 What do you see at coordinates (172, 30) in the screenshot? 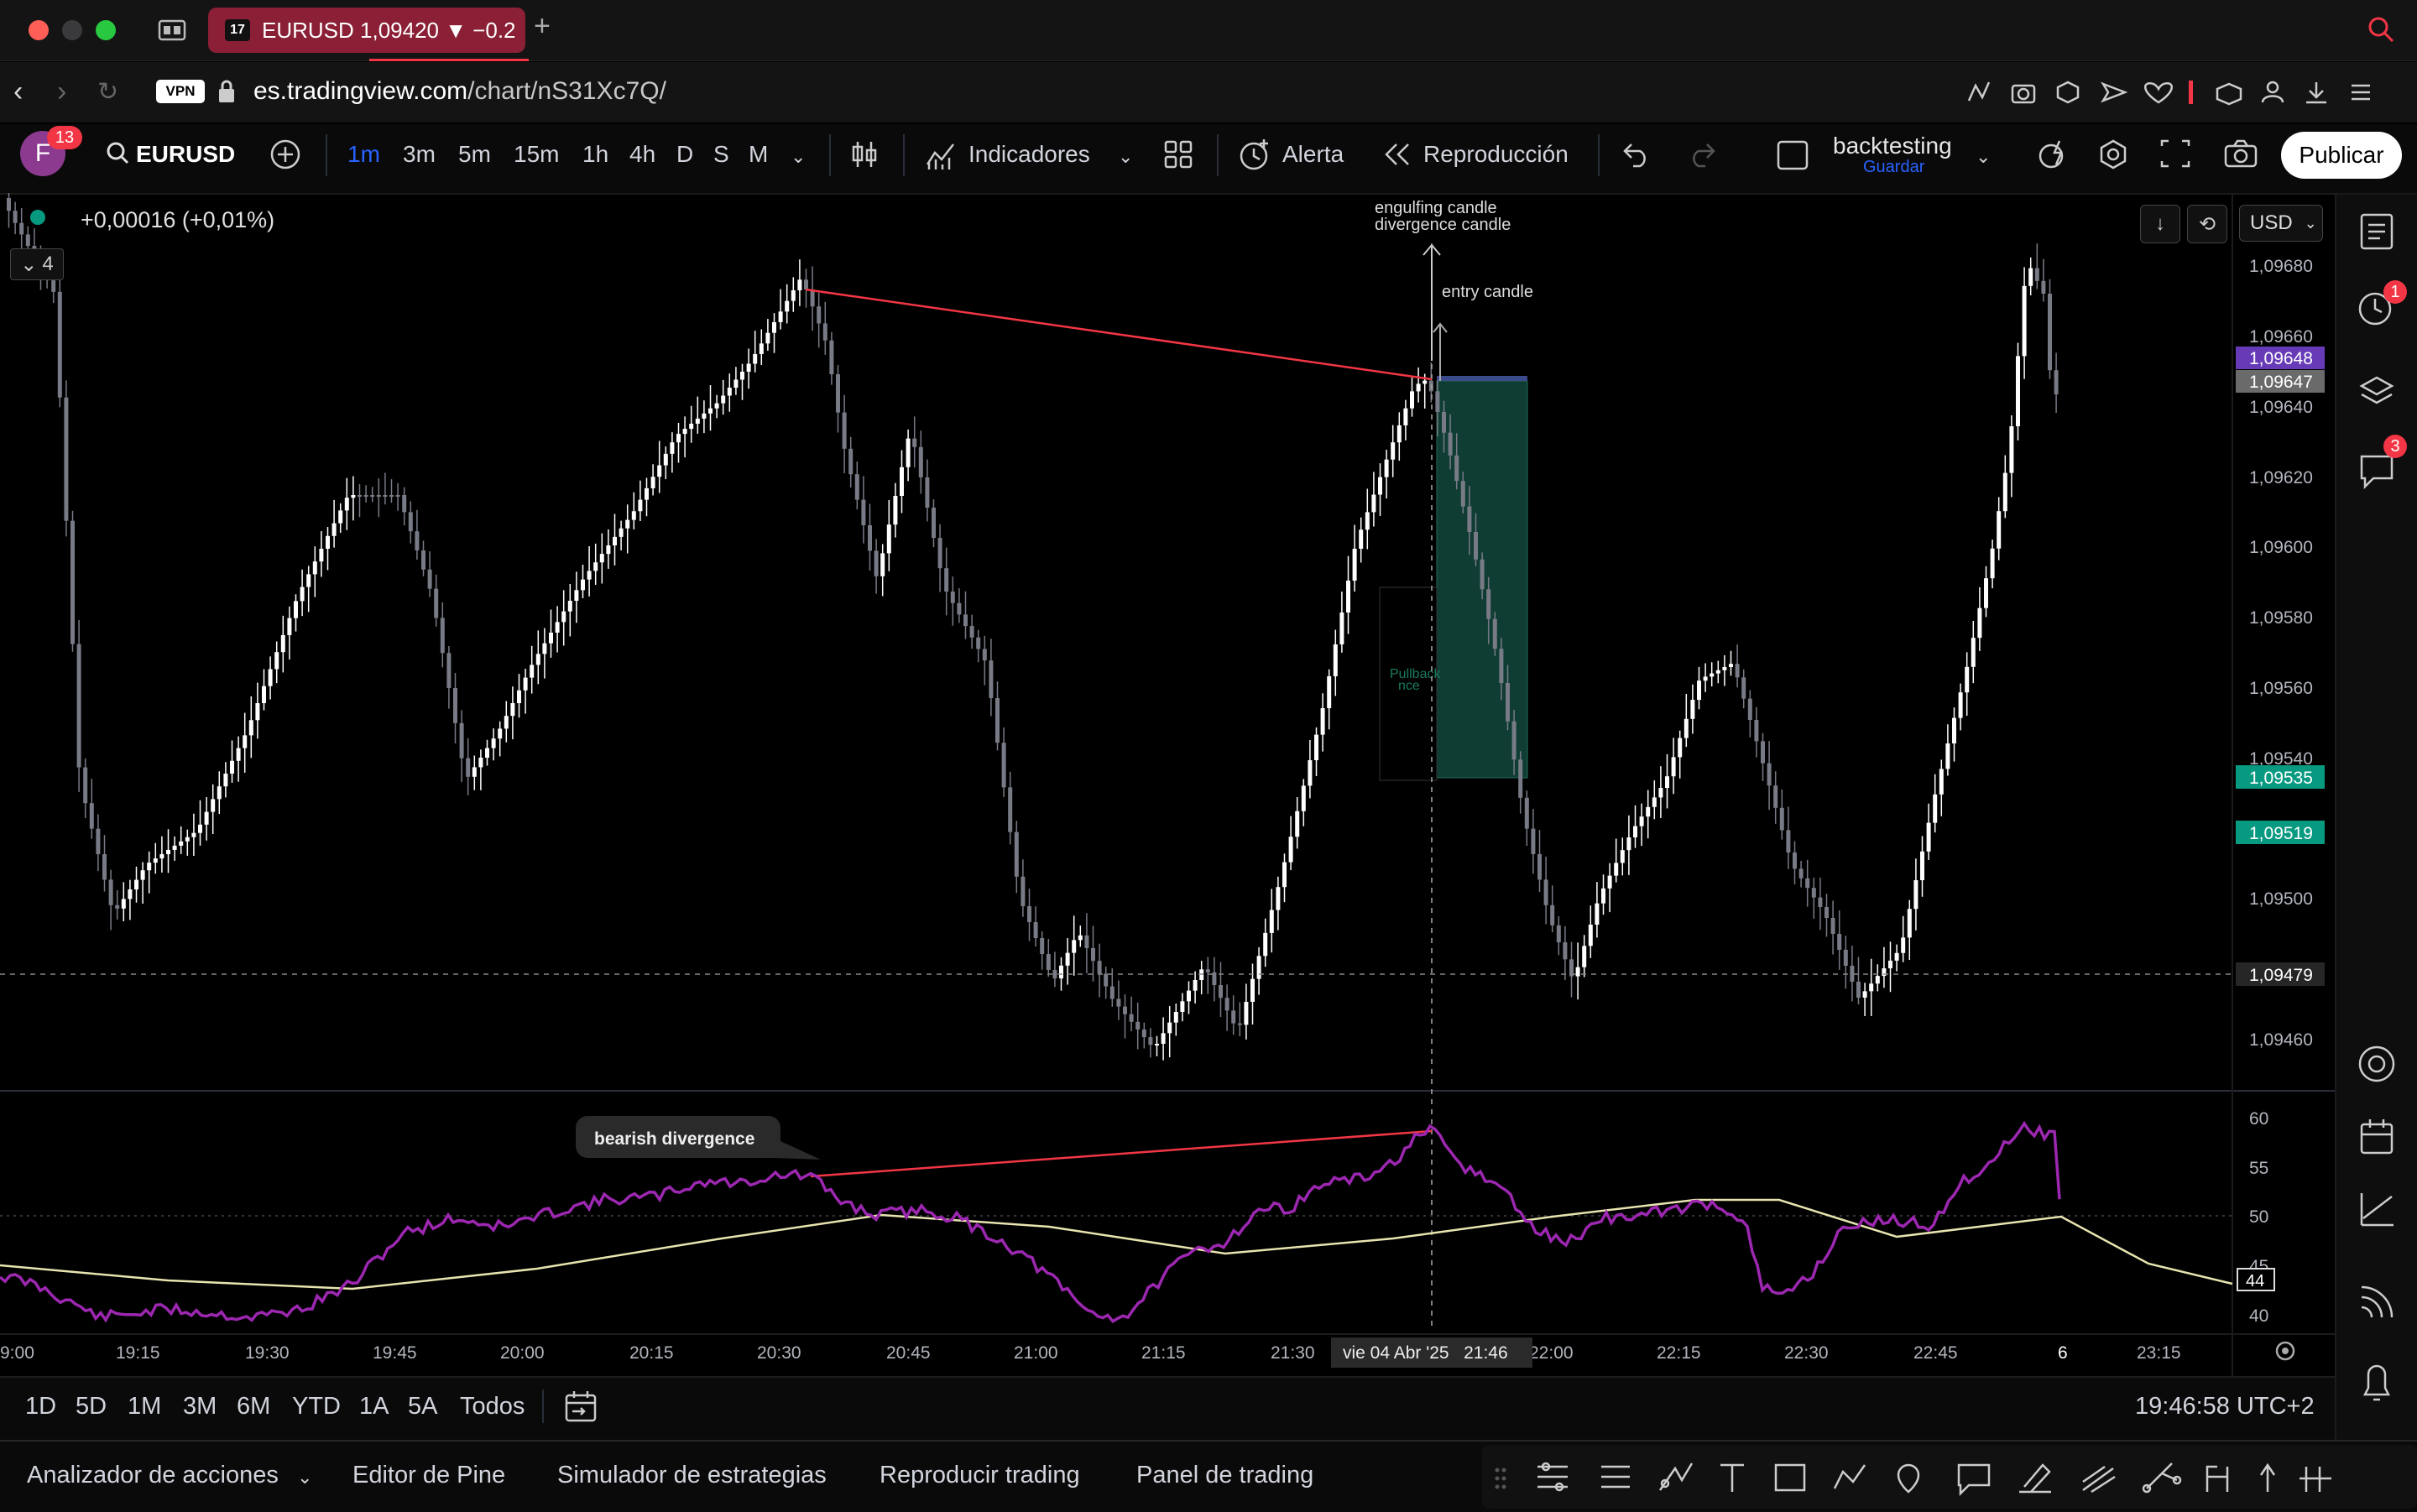
I see `sidebar-toggle-icon` at bounding box center [172, 30].